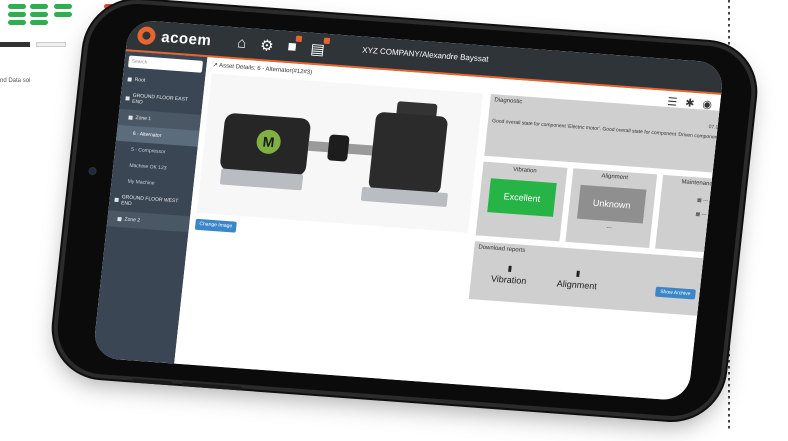  I want to click on show-archive-button: Show Archive, so click(675, 293).